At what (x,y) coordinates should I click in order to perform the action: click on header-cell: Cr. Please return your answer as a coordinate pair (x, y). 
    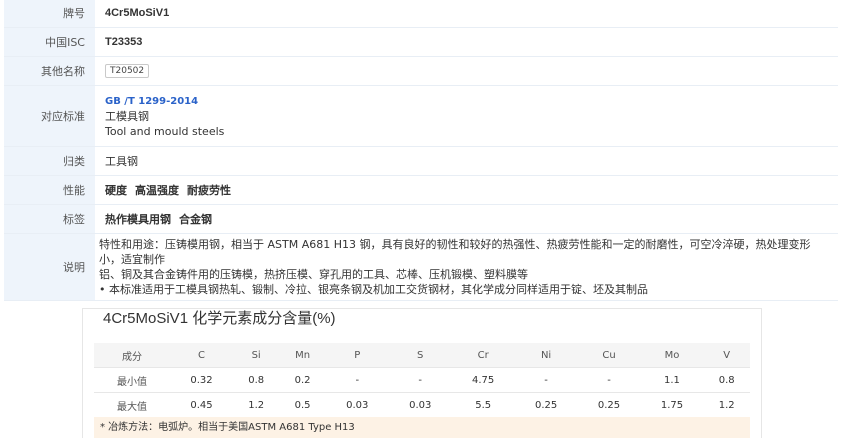
    Looking at the image, I should click on (483, 355).